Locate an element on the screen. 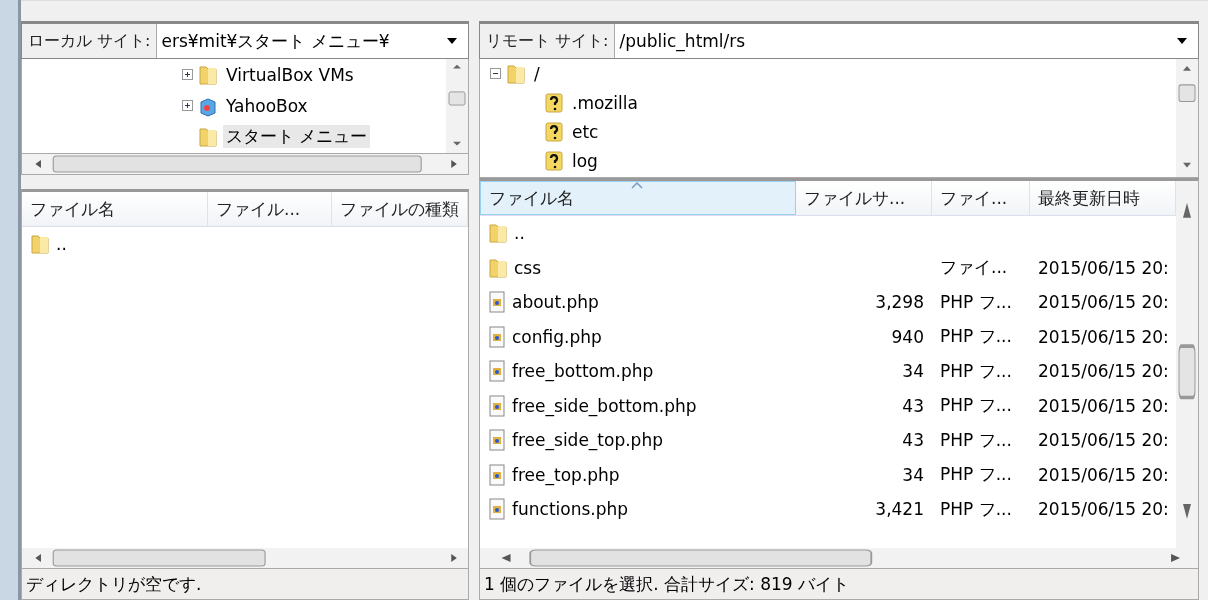 The width and height of the screenshot is (1208, 600). tree-item: .mozilla is located at coordinates (605, 102).